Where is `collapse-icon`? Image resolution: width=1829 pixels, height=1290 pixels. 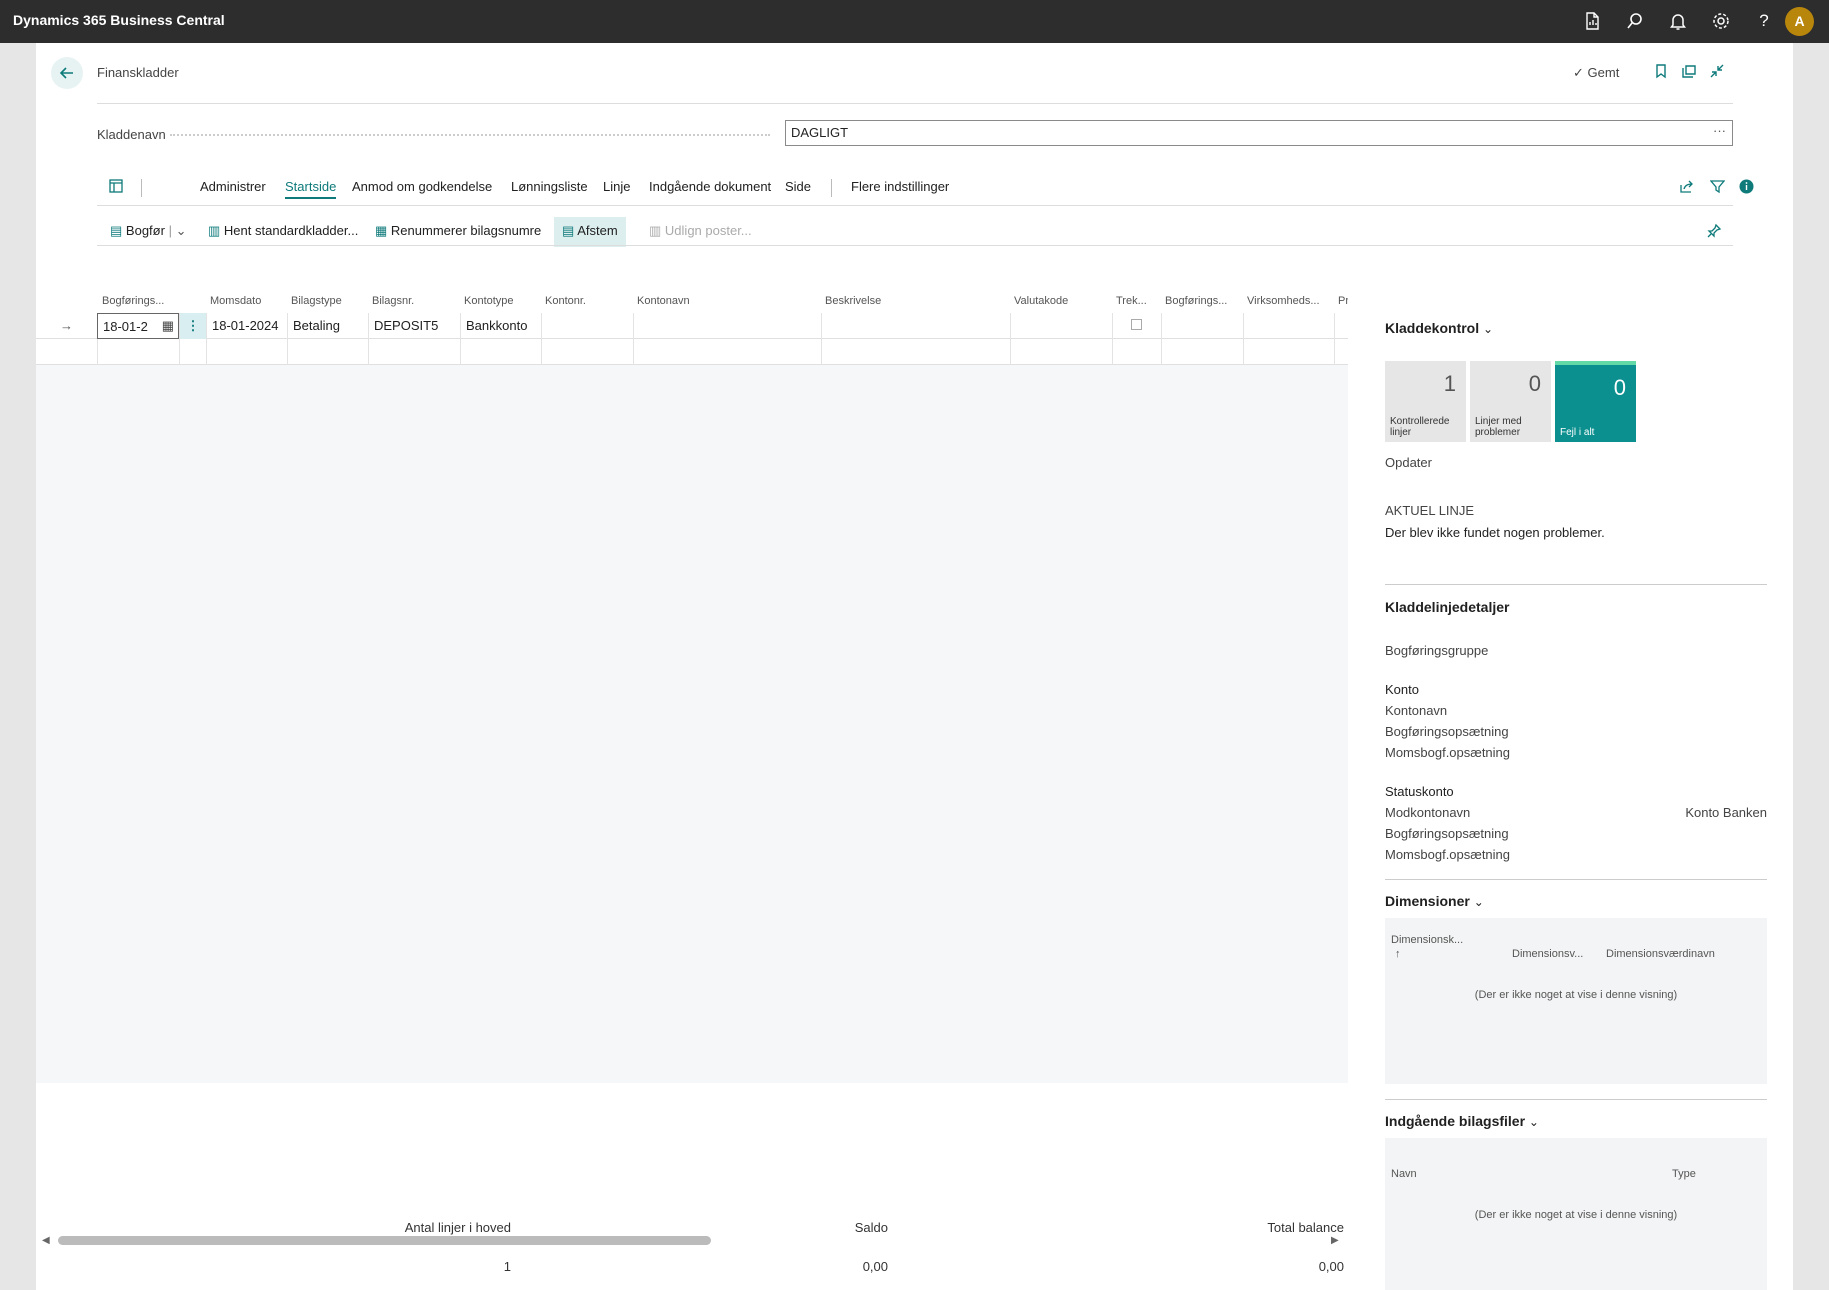 collapse-icon is located at coordinates (1717, 71).